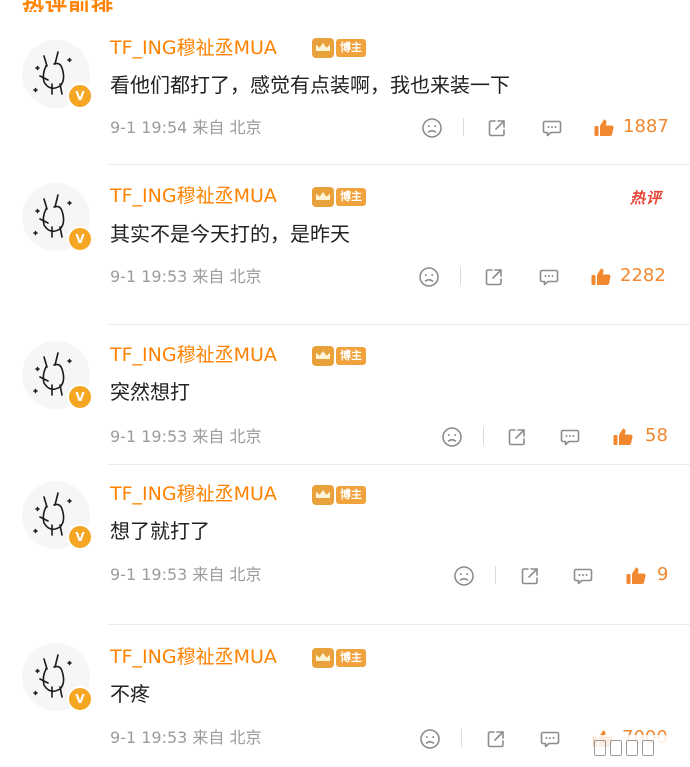 This screenshot has height=767, width=690. What do you see at coordinates (663, 574) in the screenshot?
I see `like-count: 9` at bounding box center [663, 574].